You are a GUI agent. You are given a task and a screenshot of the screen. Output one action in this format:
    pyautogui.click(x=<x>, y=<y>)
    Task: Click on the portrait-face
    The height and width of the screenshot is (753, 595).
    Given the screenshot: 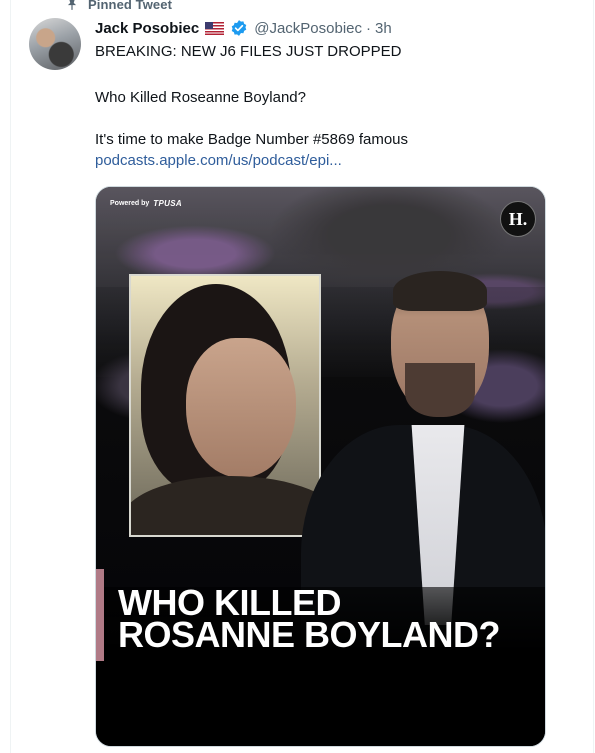 What is the action you would take?
    pyautogui.click(x=241, y=408)
    